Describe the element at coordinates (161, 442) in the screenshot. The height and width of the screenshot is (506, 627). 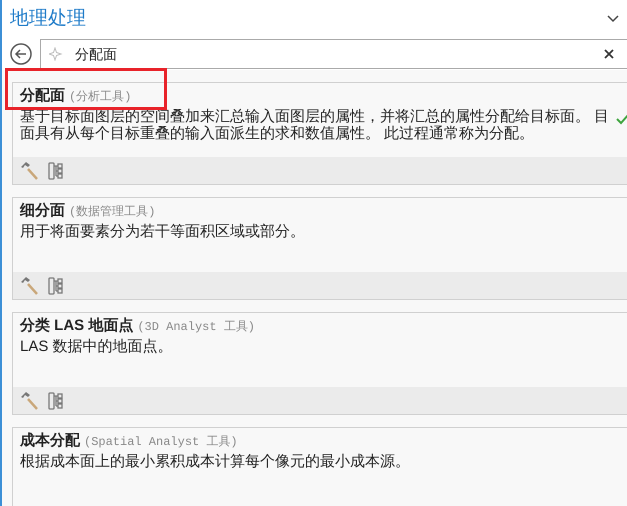
I see `toolbox-name: (Spatial Analyst 工具)` at that location.